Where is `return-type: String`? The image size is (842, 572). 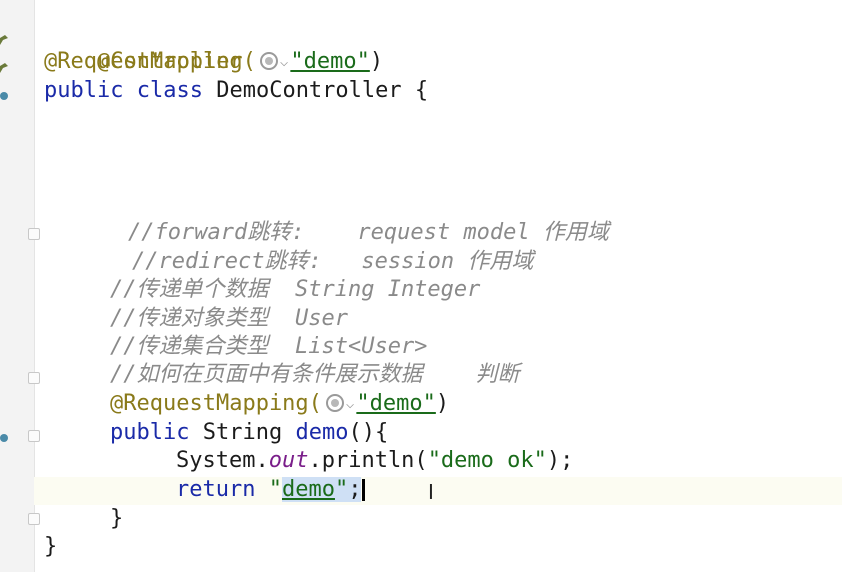
return-type: String is located at coordinates (242, 432).